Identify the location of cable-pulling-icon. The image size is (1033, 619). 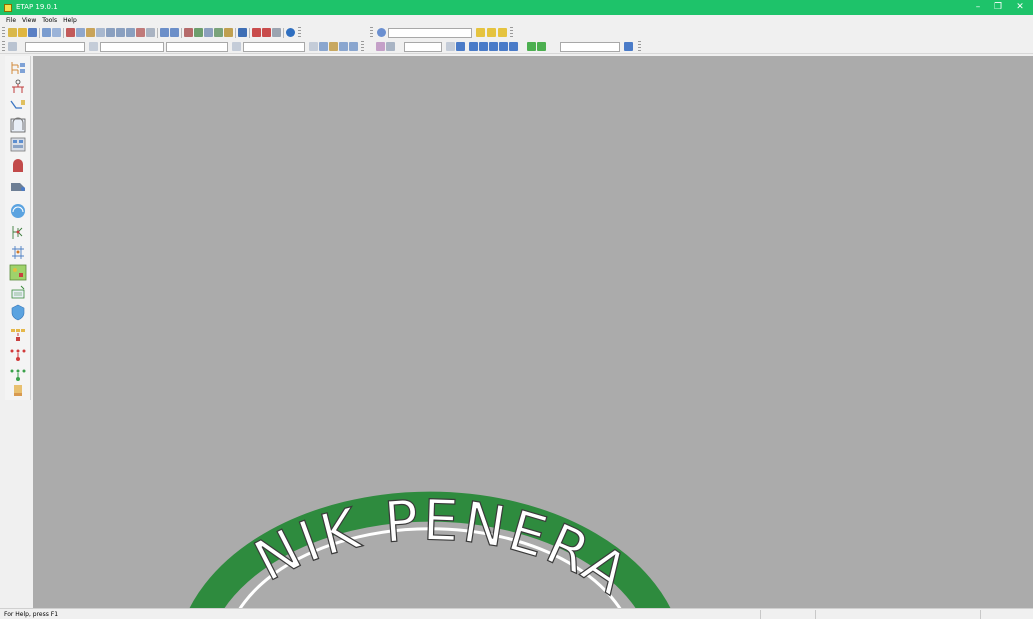
(18, 165).